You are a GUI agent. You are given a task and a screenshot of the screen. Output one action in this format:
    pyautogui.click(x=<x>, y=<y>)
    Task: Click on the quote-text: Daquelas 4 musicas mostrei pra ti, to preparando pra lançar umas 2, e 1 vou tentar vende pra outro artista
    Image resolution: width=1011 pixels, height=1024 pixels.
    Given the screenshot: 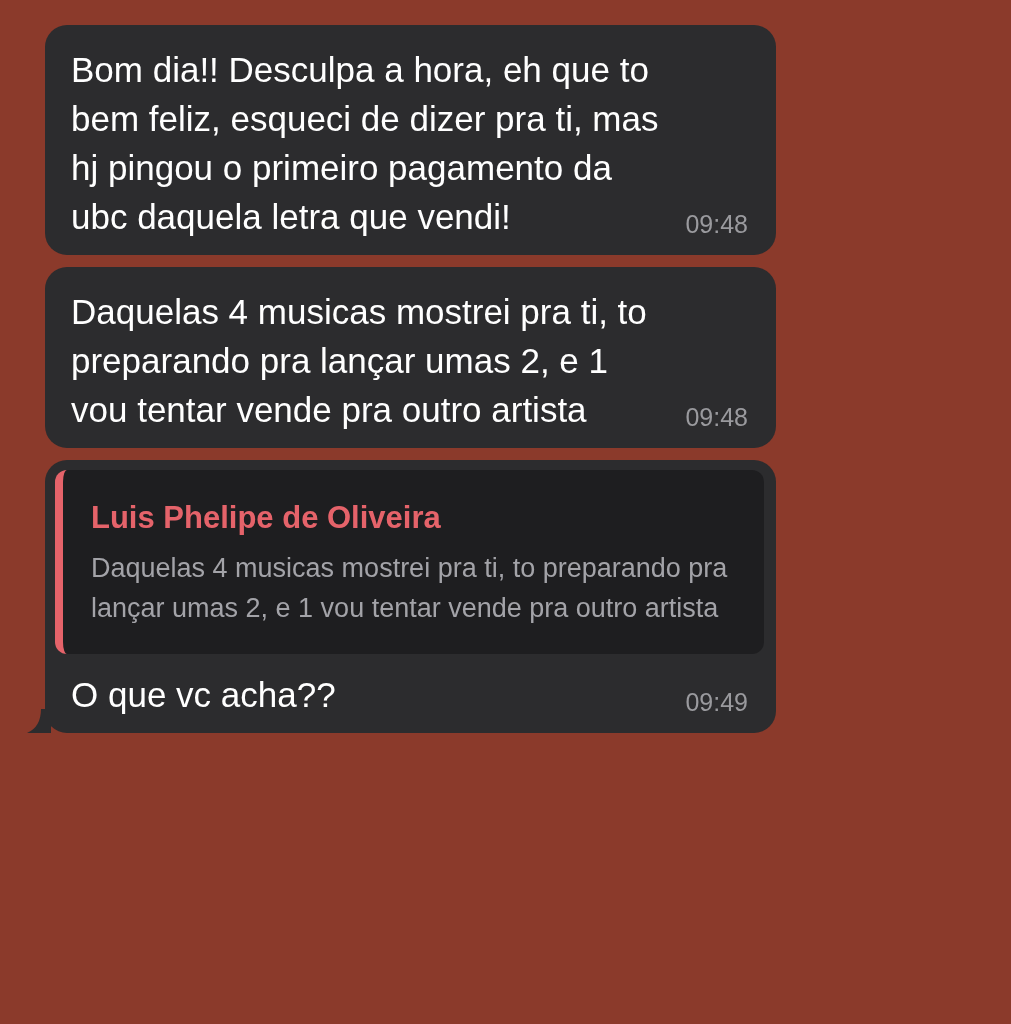 What is the action you would take?
    pyautogui.click(x=410, y=588)
    